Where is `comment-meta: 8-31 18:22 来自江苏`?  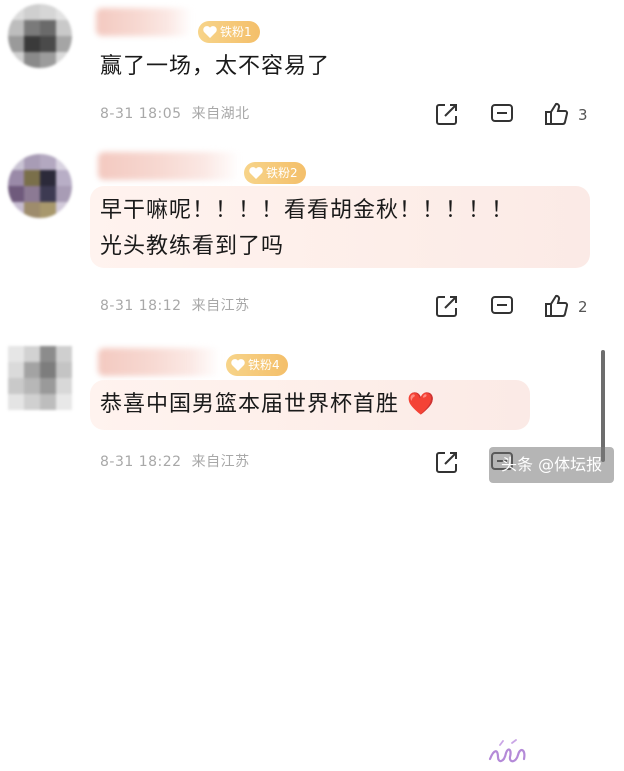 comment-meta: 8-31 18:22 来自江苏 is located at coordinates (175, 462).